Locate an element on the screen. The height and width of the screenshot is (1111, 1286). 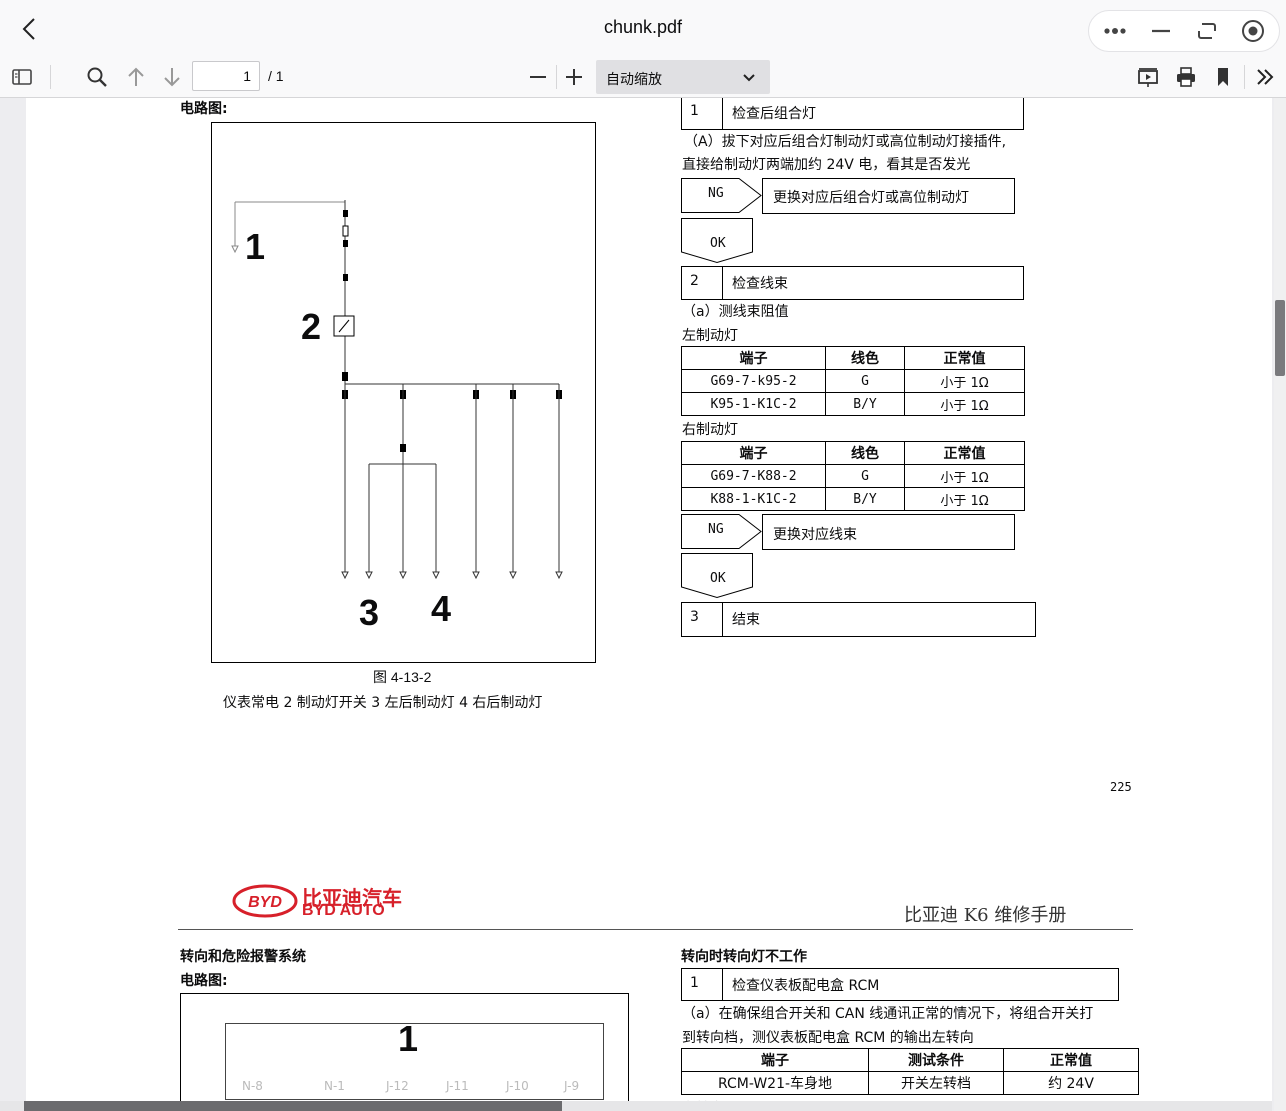
left-edge is located at coordinates (1, 604).